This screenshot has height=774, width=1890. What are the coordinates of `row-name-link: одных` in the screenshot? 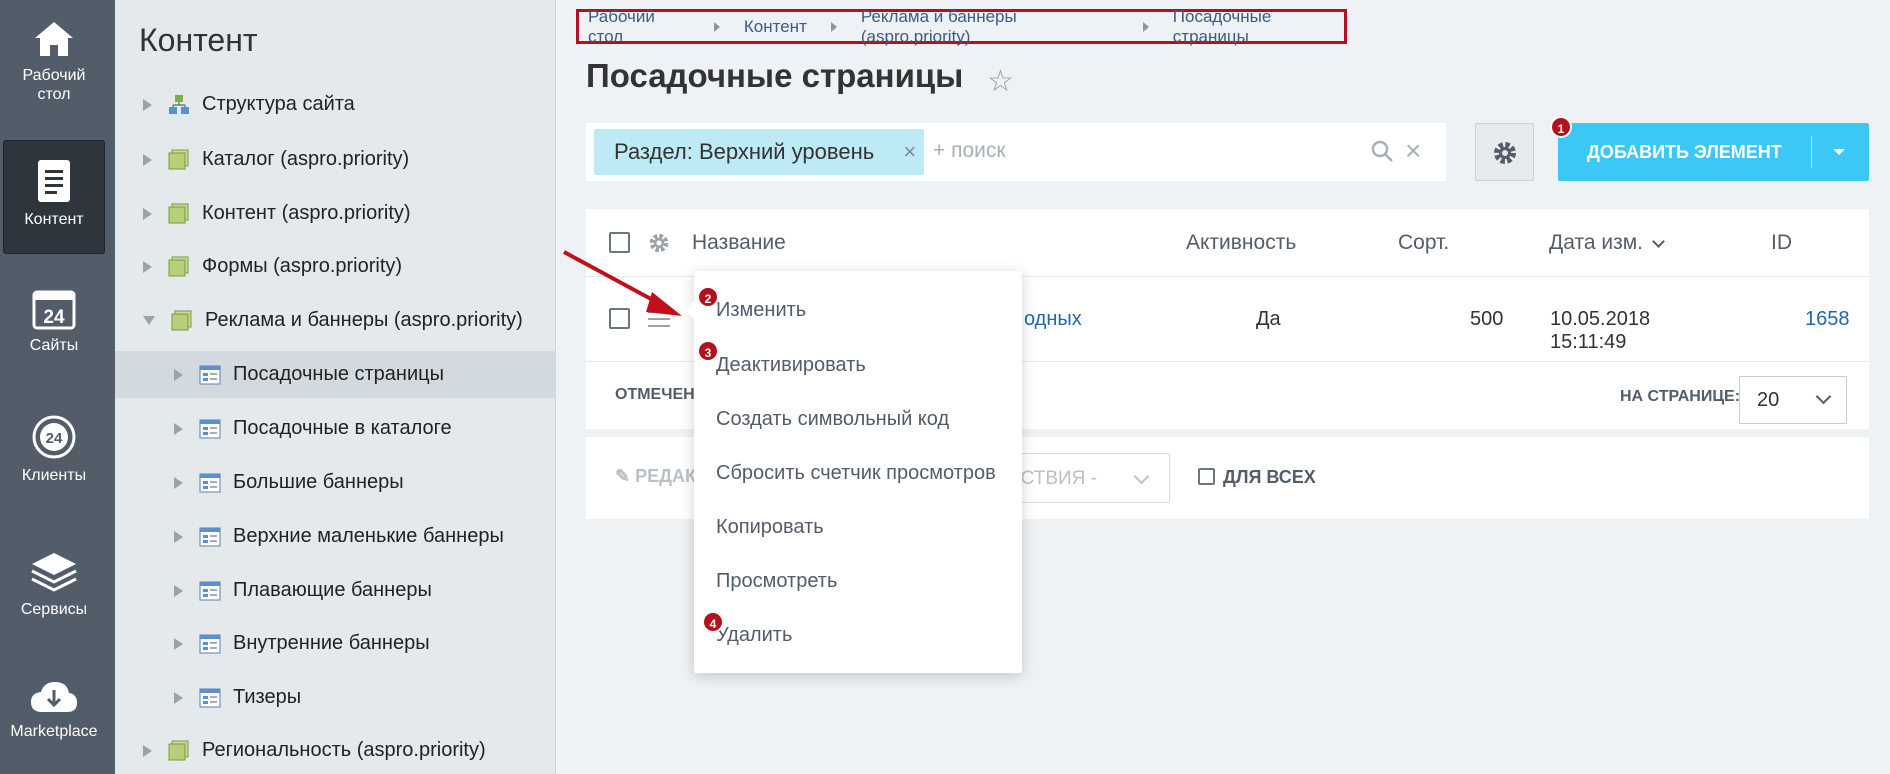 It's located at (1053, 319).